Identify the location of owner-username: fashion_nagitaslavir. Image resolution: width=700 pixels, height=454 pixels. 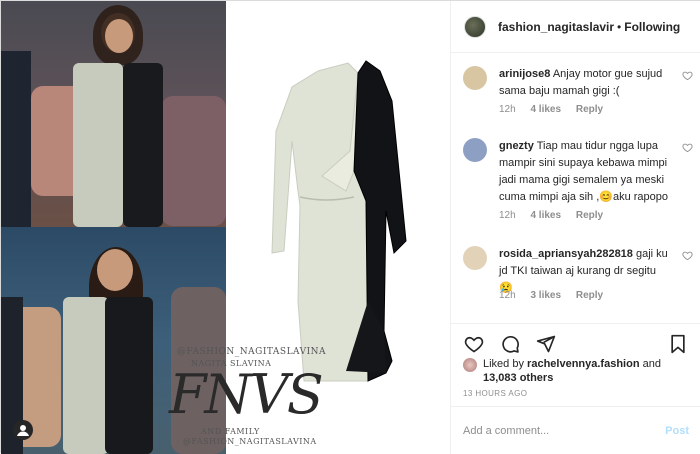
(556, 27).